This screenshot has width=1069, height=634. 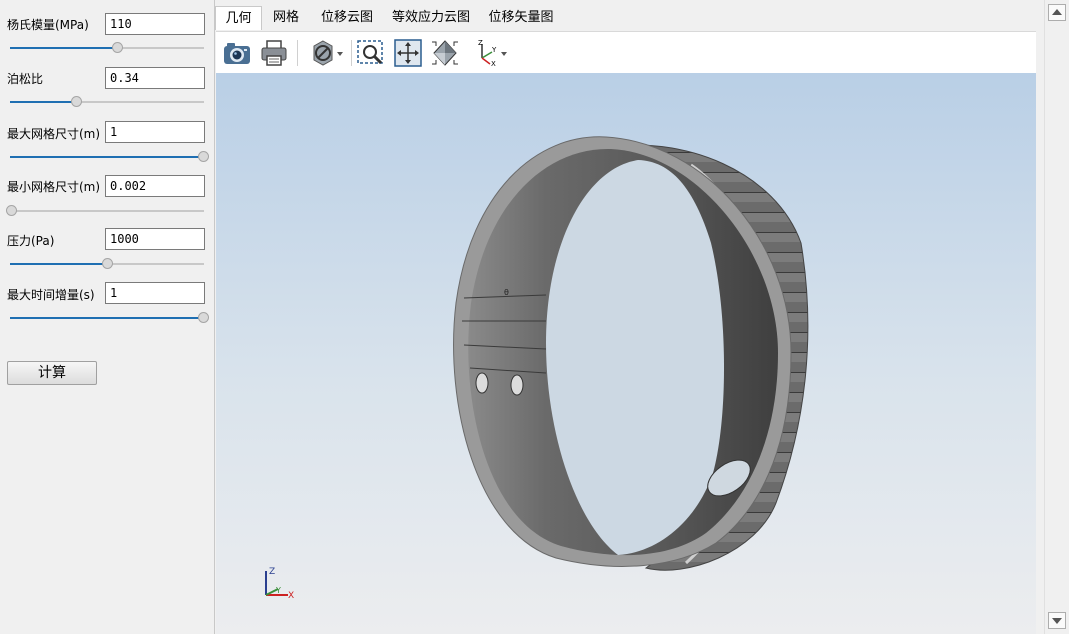 What do you see at coordinates (238, 18) in the screenshot?
I see `tab-geometry: 几何` at bounding box center [238, 18].